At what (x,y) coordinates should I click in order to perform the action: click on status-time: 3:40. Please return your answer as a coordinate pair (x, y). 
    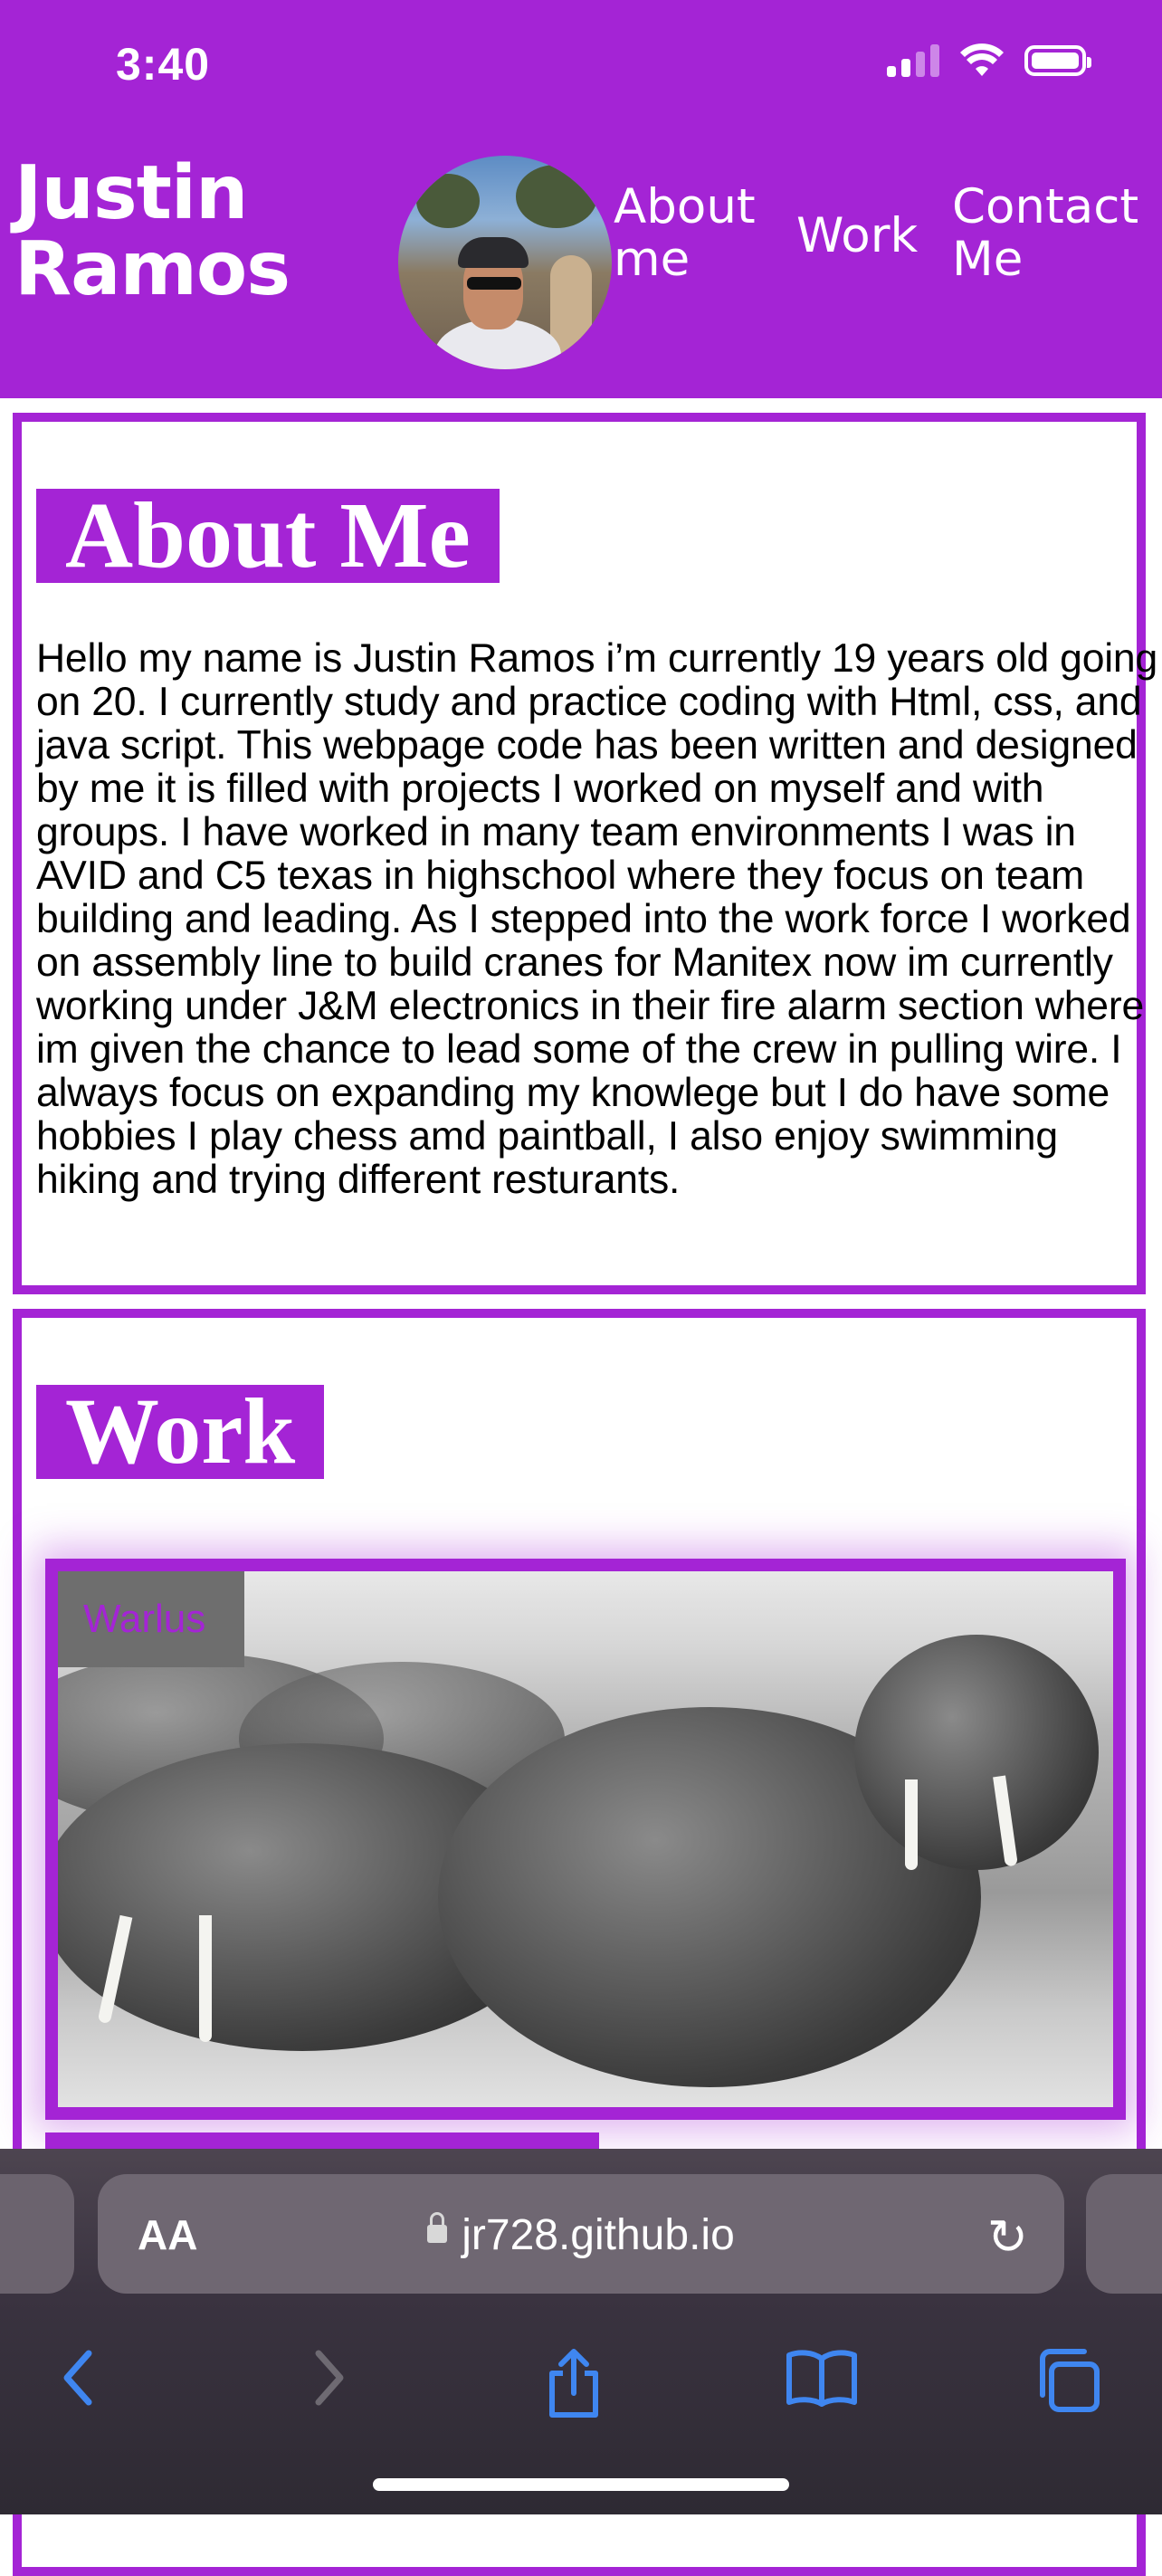
    Looking at the image, I should click on (164, 64).